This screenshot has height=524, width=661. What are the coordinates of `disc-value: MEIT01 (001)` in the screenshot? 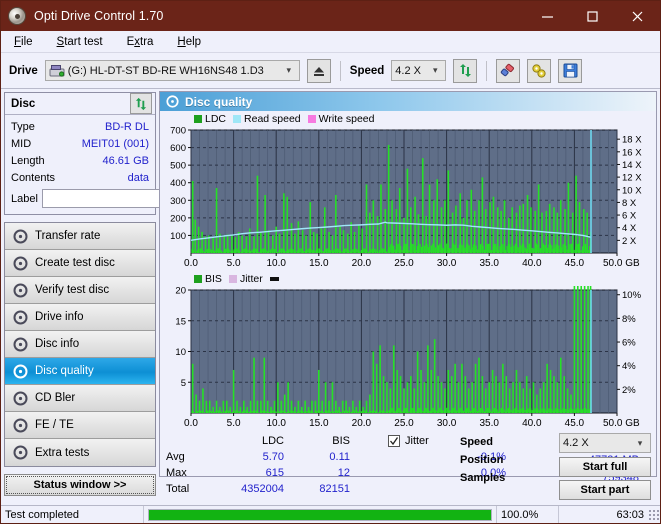 It's located at (115, 143).